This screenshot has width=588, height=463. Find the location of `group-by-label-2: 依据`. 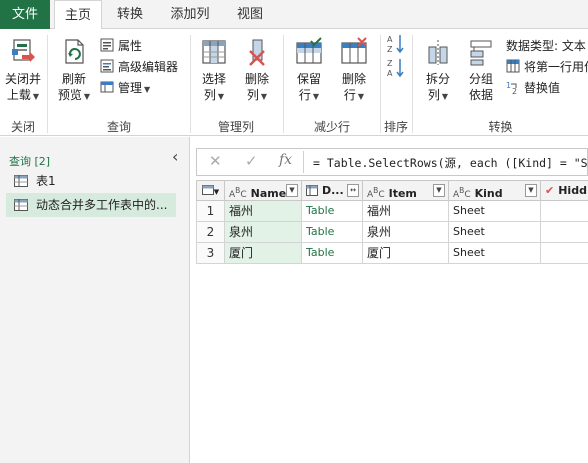

group-by-label-2: 依据 is located at coordinates (480, 95).